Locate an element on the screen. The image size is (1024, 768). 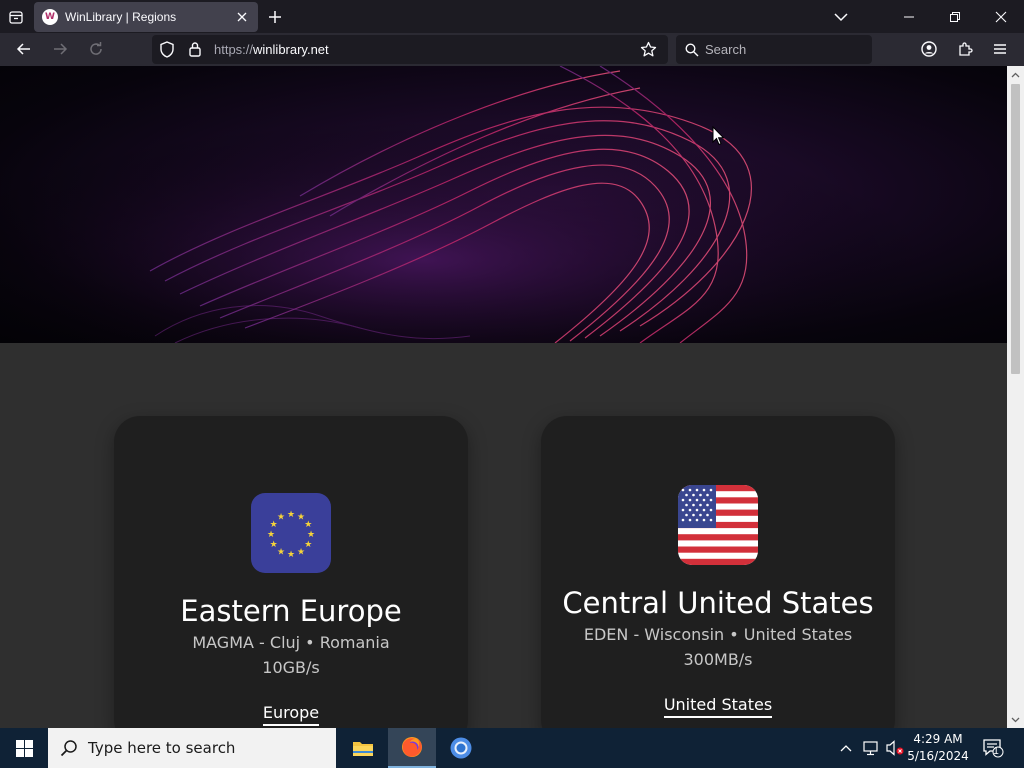
file-explorer-icon is located at coordinates (363, 748).